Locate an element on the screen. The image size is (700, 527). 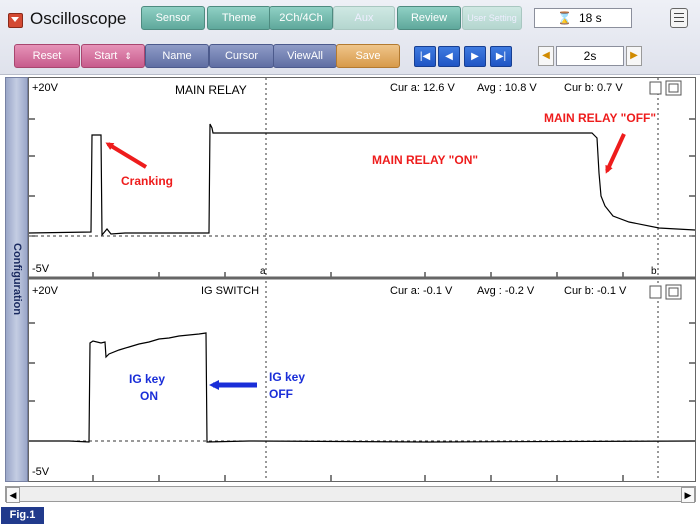
menu-dropdown-icon is located at coordinates (15, 20).